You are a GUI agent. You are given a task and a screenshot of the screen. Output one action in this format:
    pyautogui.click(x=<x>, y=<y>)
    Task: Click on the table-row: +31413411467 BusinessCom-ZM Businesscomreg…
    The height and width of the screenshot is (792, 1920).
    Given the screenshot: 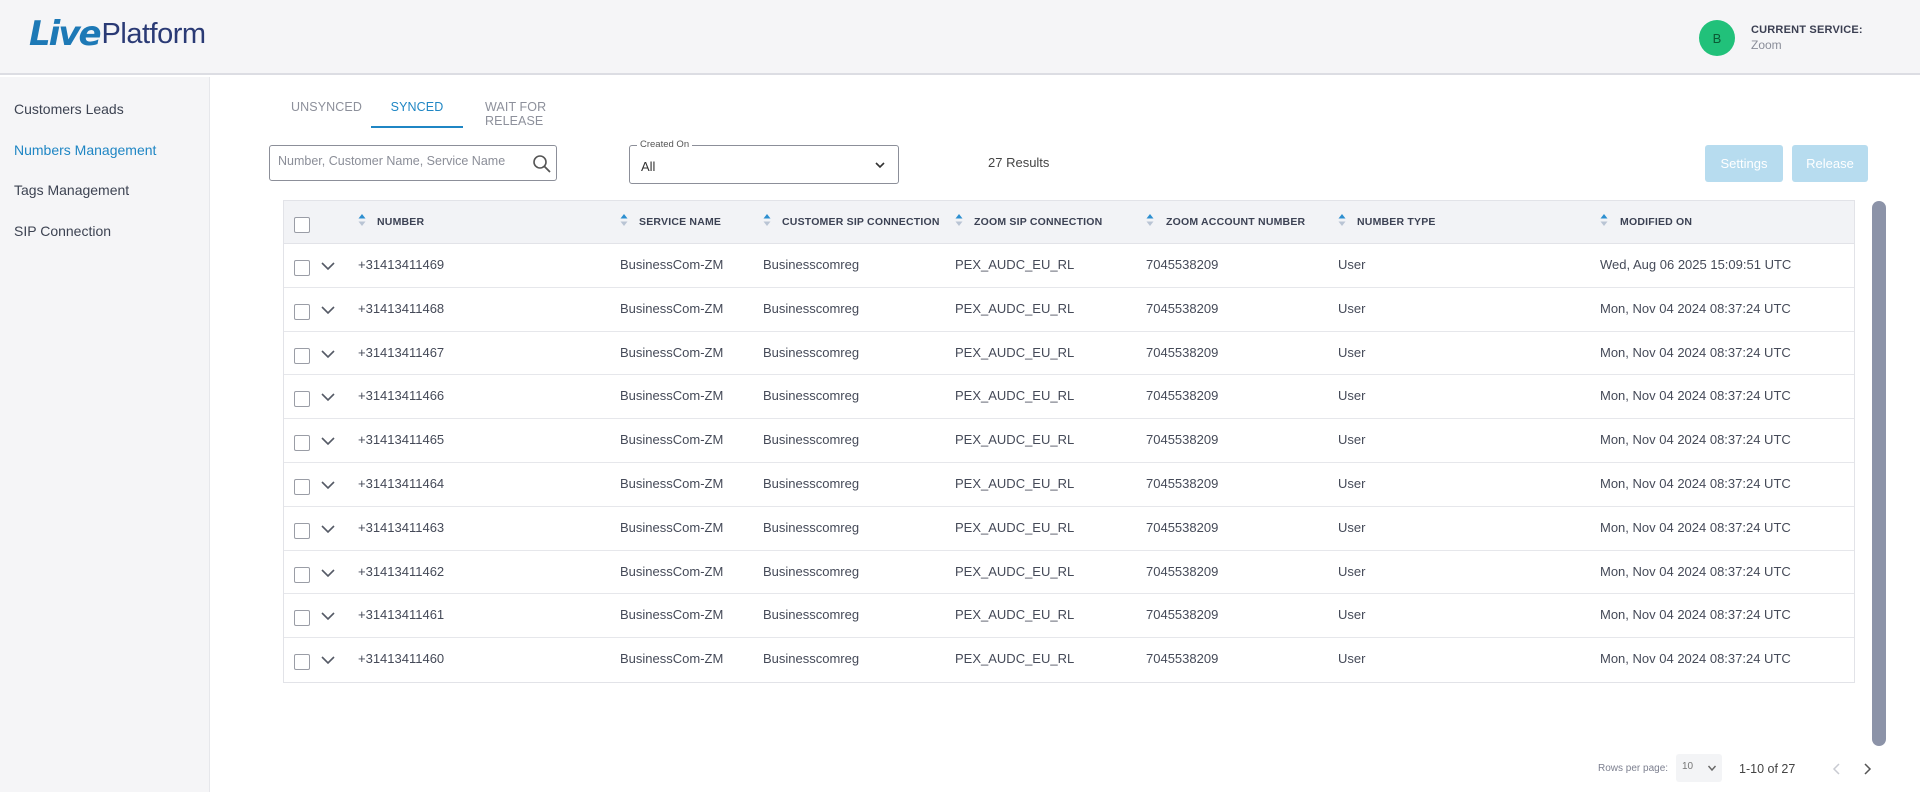 What is the action you would take?
    pyautogui.click(x=1069, y=353)
    